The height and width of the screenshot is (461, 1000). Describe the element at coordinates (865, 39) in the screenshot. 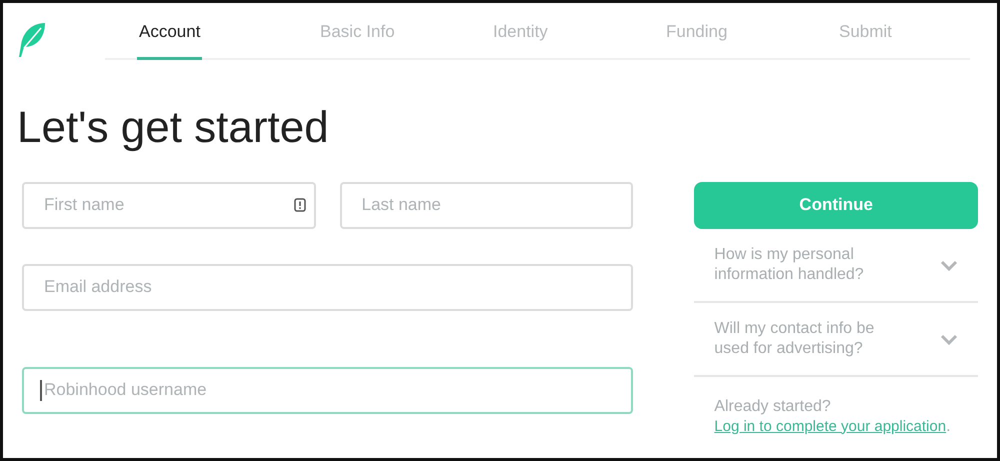

I see `step-tab: Submit` at that location.